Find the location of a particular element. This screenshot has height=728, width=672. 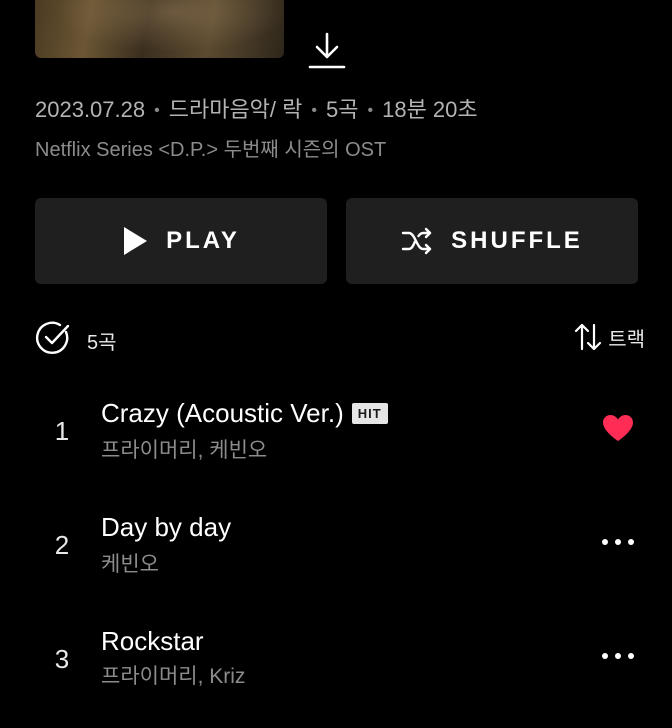

sort-icon is located at coordinates (588, 337).